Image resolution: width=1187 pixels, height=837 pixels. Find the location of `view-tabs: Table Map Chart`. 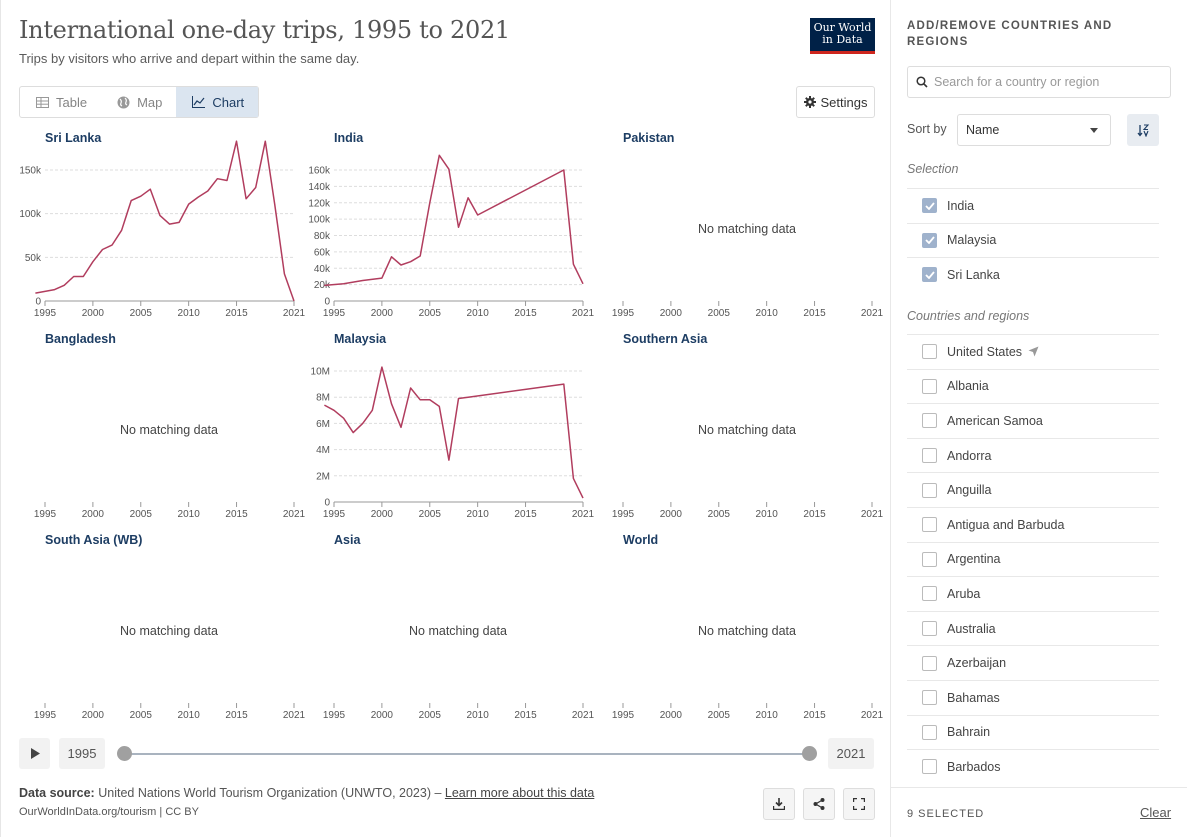

view-tabs: Table Map Chart is located at coordinates (139, 102).